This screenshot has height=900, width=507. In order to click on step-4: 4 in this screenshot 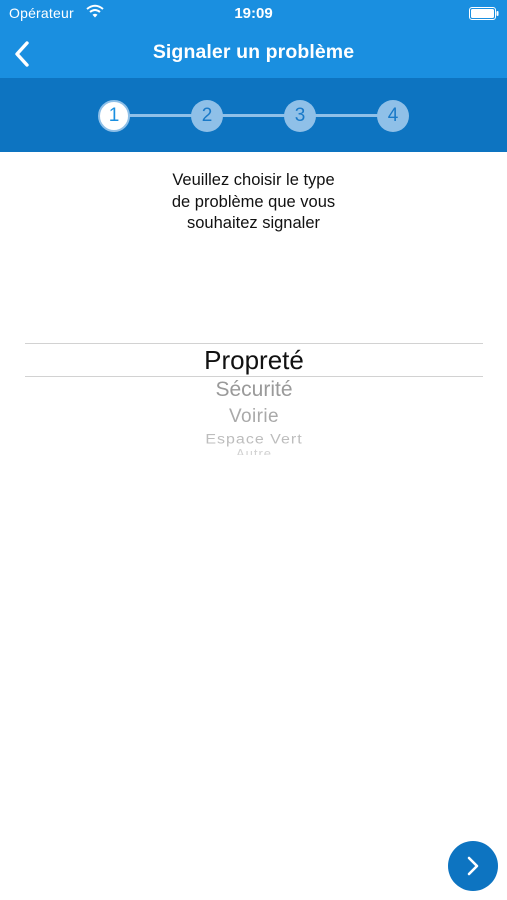, I will do `click(393, 116)`.